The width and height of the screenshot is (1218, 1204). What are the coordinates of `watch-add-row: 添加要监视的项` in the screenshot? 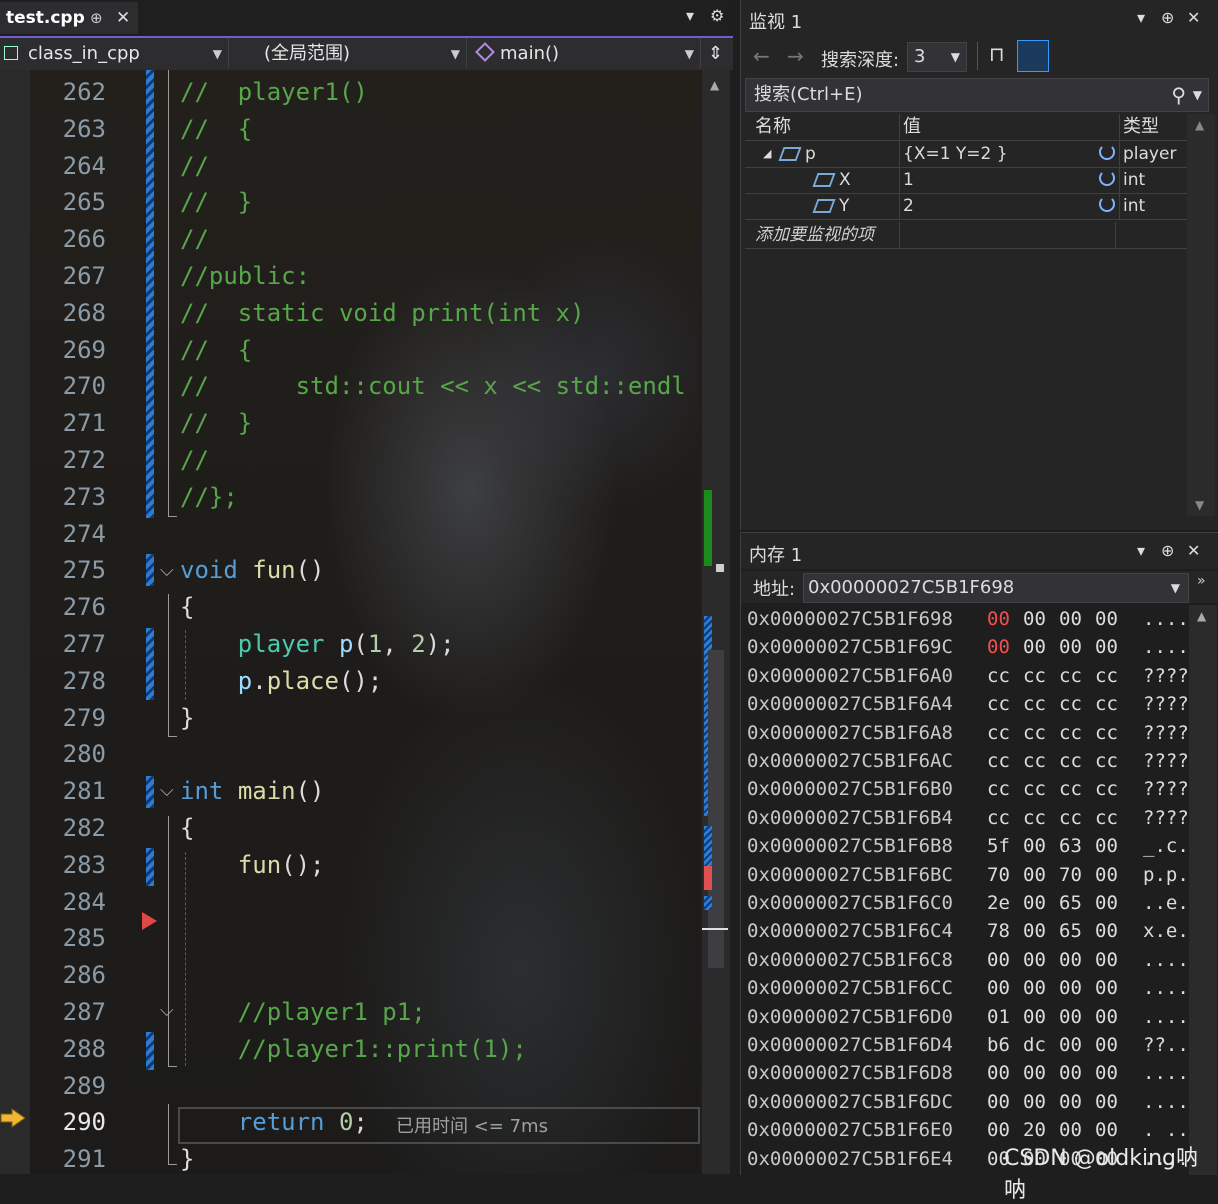 It's located at (966, 235).